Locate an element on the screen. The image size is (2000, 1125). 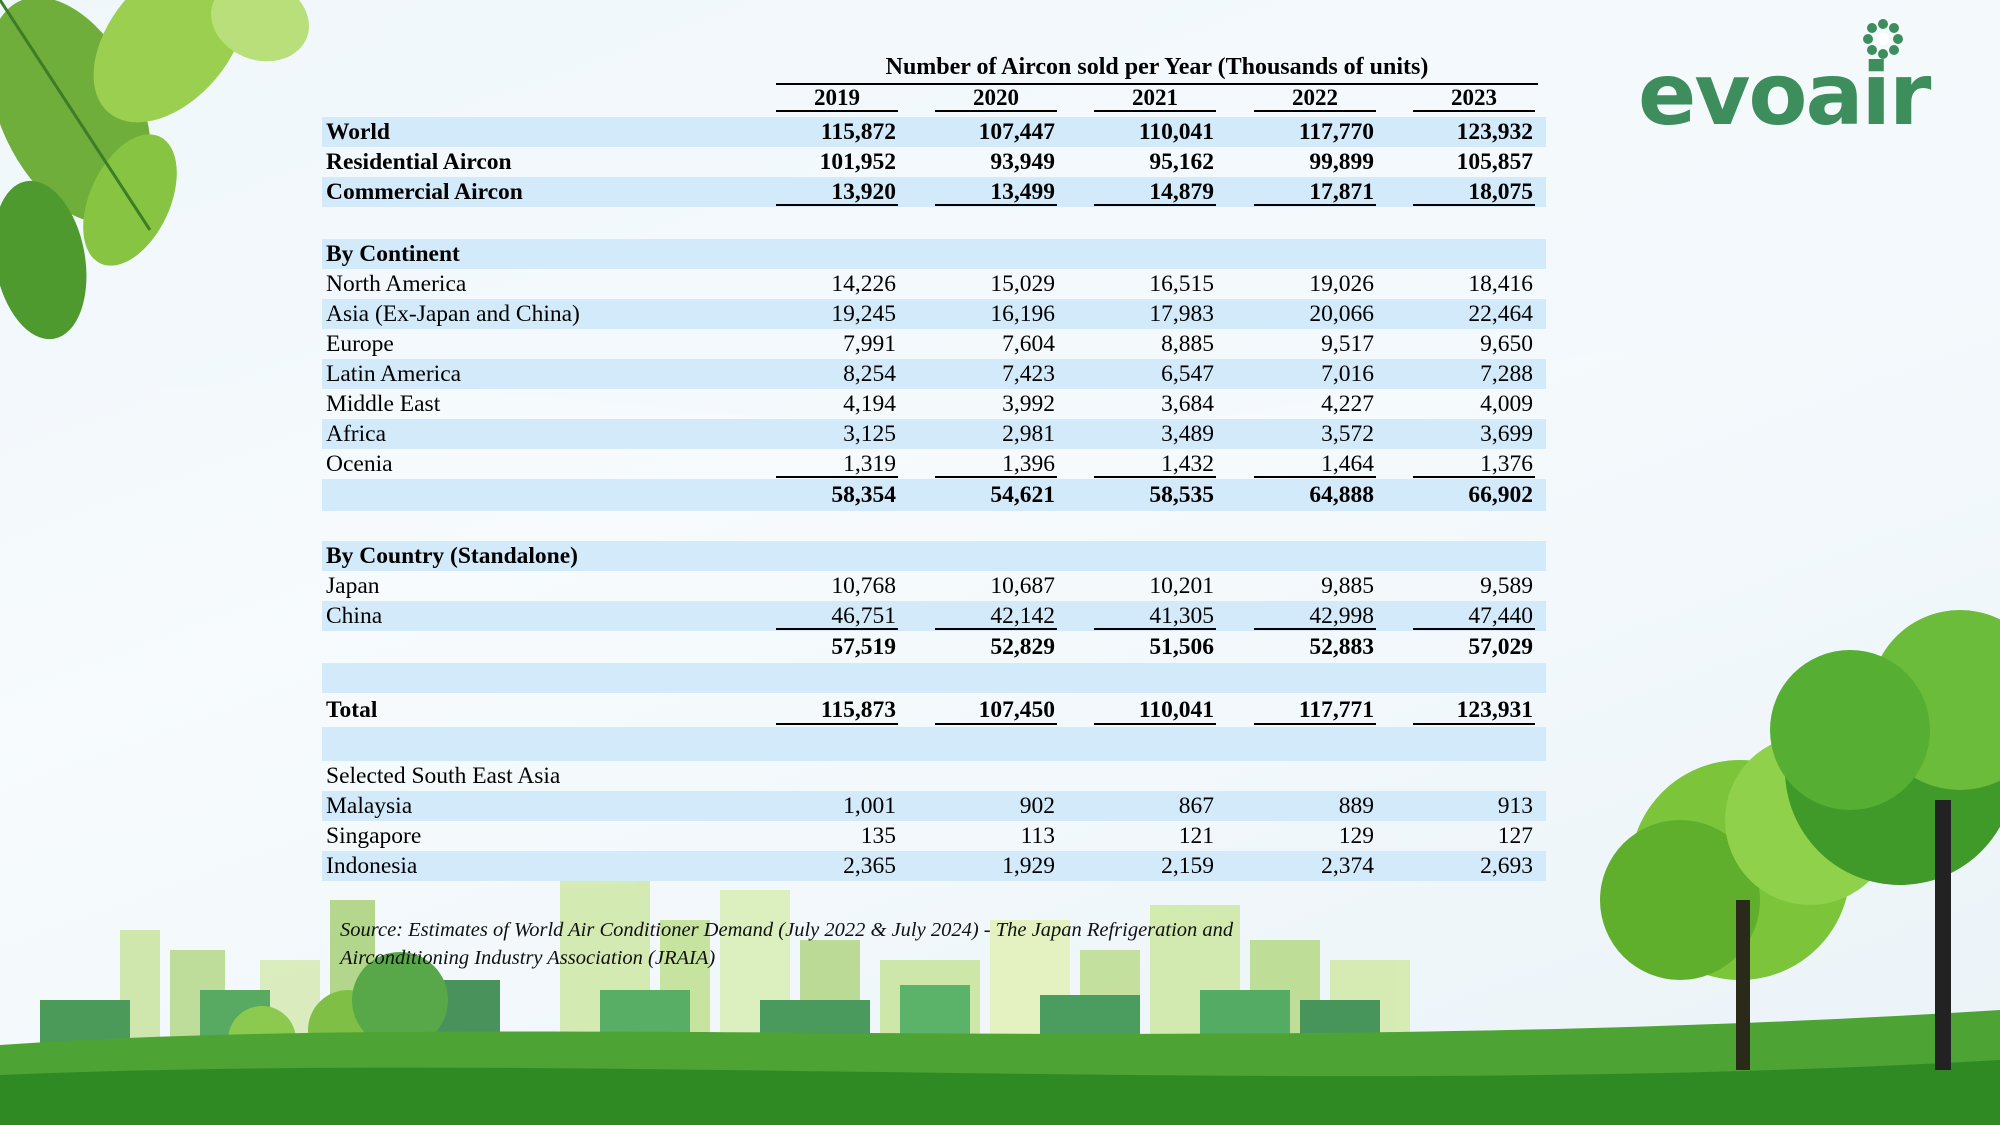
table-cell: 47,440 is located at coordinates (1474, 616).